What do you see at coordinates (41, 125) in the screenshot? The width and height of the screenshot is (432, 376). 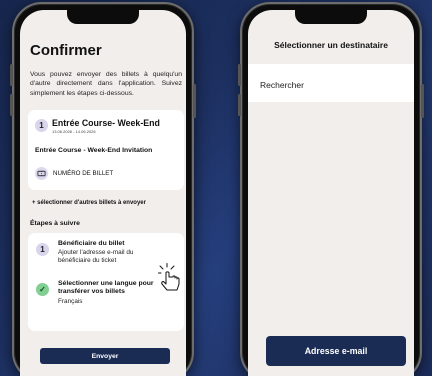 I see `ticket-index-badge: 1` at bounding box center [41, 125].